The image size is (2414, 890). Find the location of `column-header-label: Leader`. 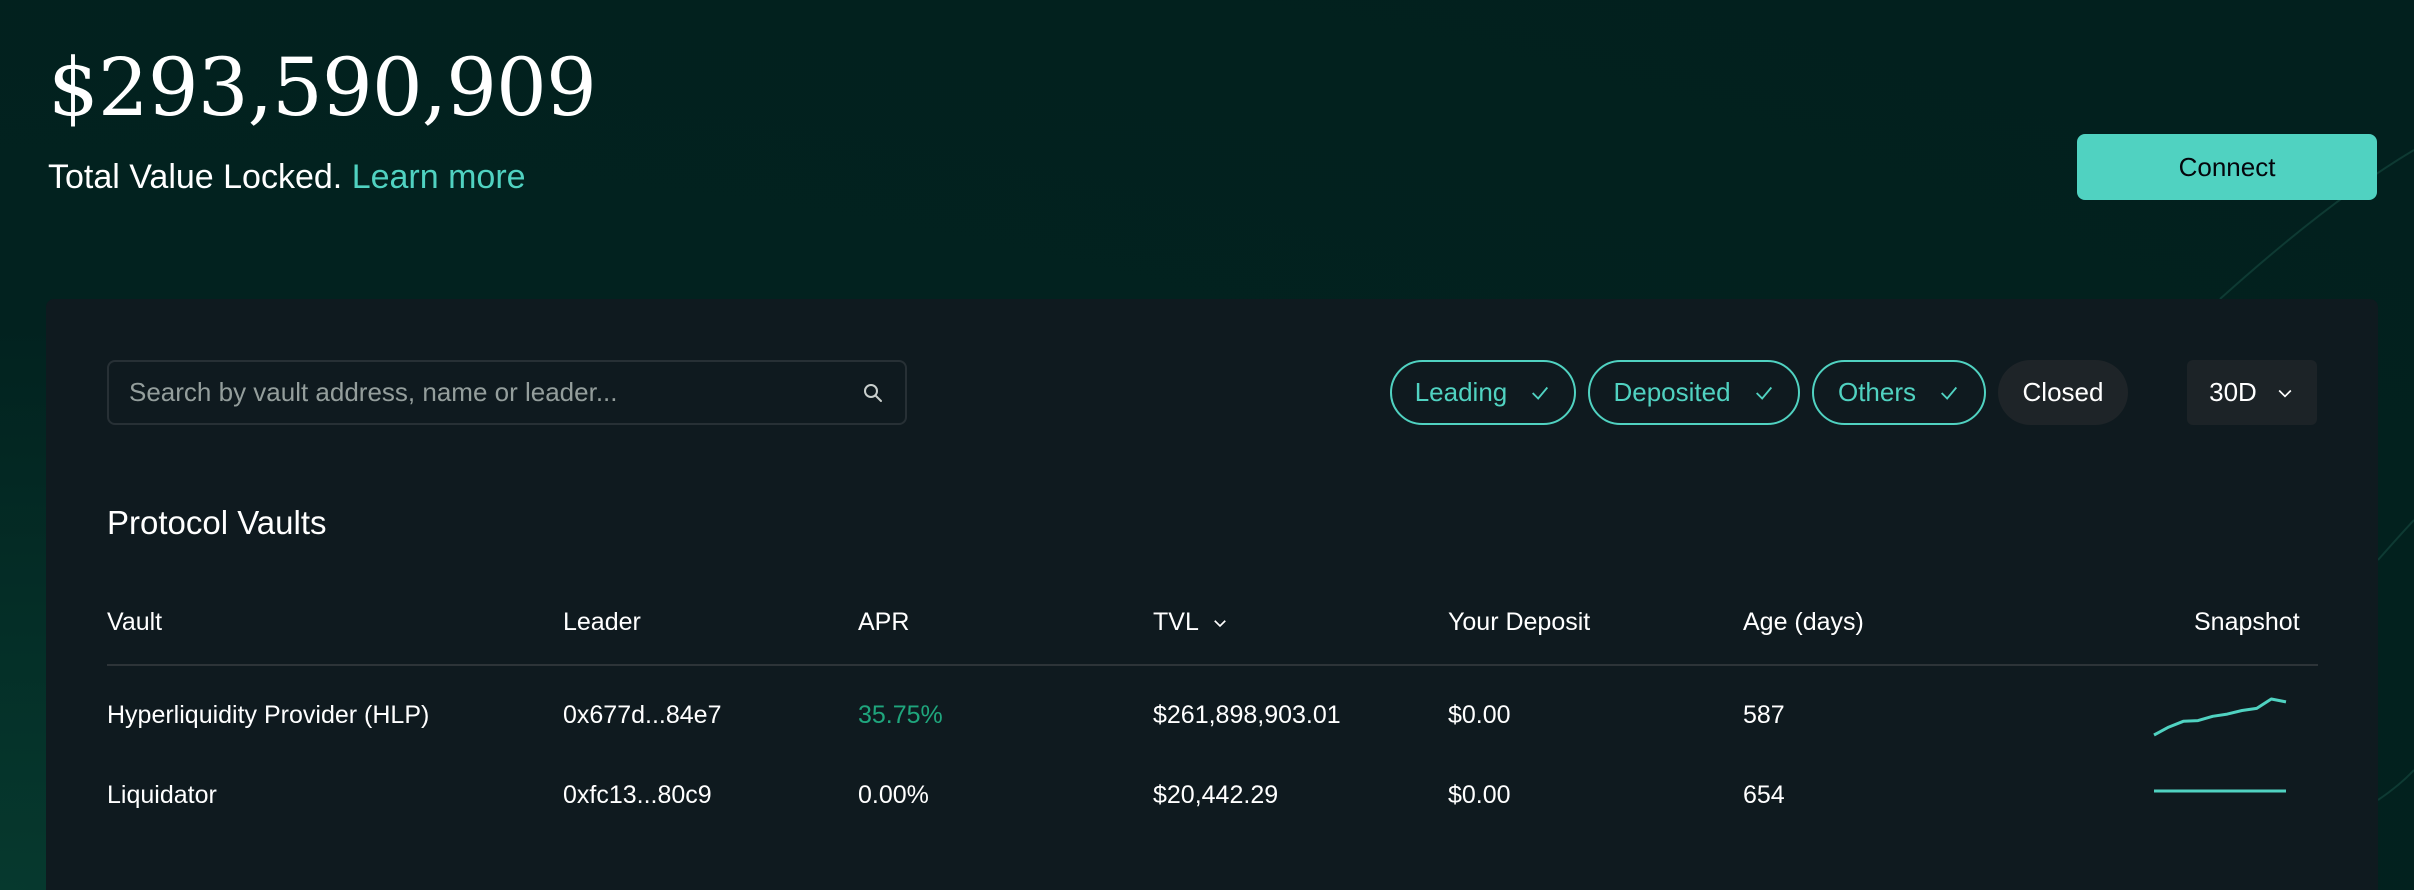

column-header-label: Leader is located at coordinates (602, 622).